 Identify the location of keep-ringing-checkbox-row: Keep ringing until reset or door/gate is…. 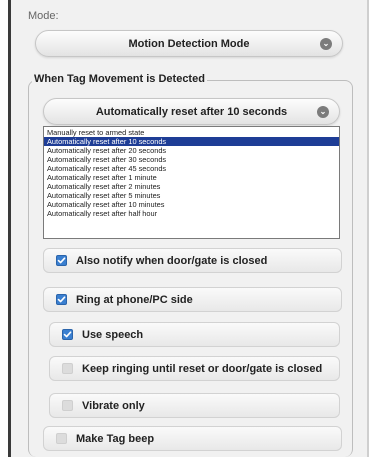
(194, 368).